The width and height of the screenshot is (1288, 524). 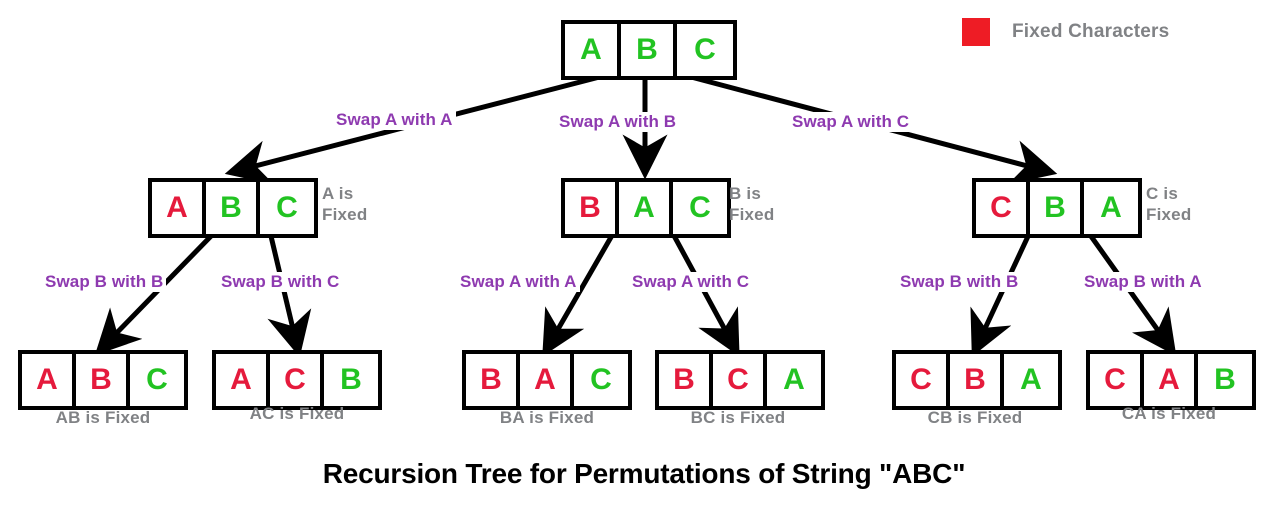 I want to click on node-bc-fixed: B C A, so click(x=740, y=380).